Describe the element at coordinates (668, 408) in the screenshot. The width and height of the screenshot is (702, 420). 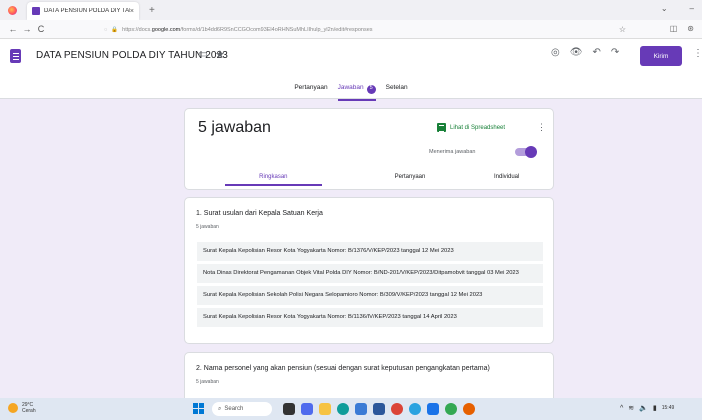
I see `clock: 15:49` at that location.